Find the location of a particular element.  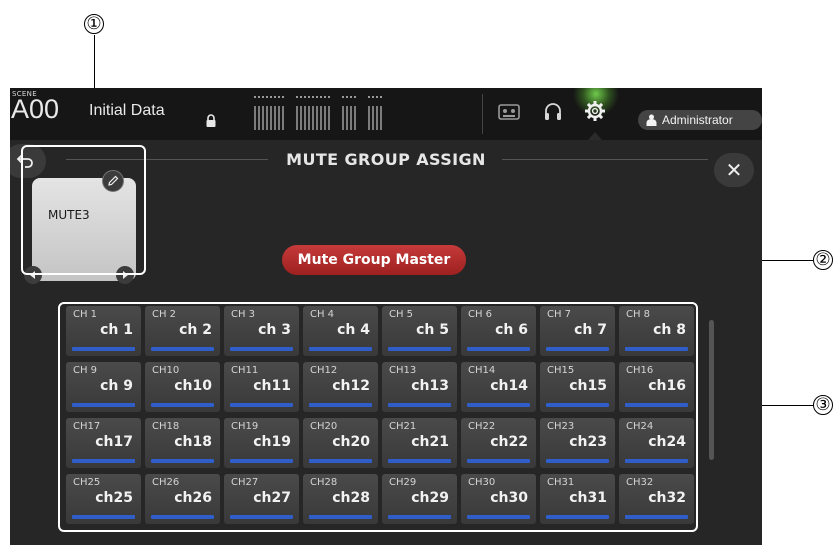

close-icon: ✕ is located at coordinates (734, 170).